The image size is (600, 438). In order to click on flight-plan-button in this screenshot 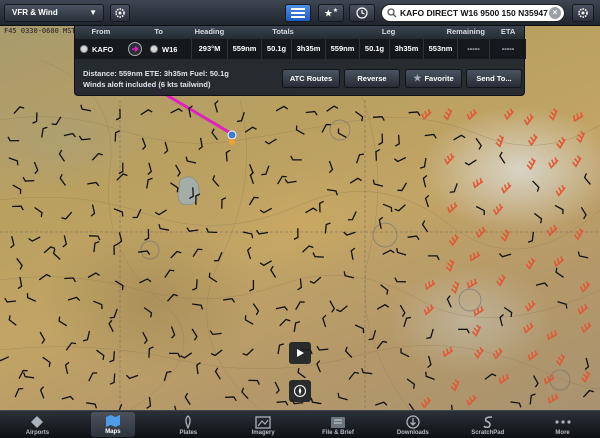, I will do `click(298, 13)`.